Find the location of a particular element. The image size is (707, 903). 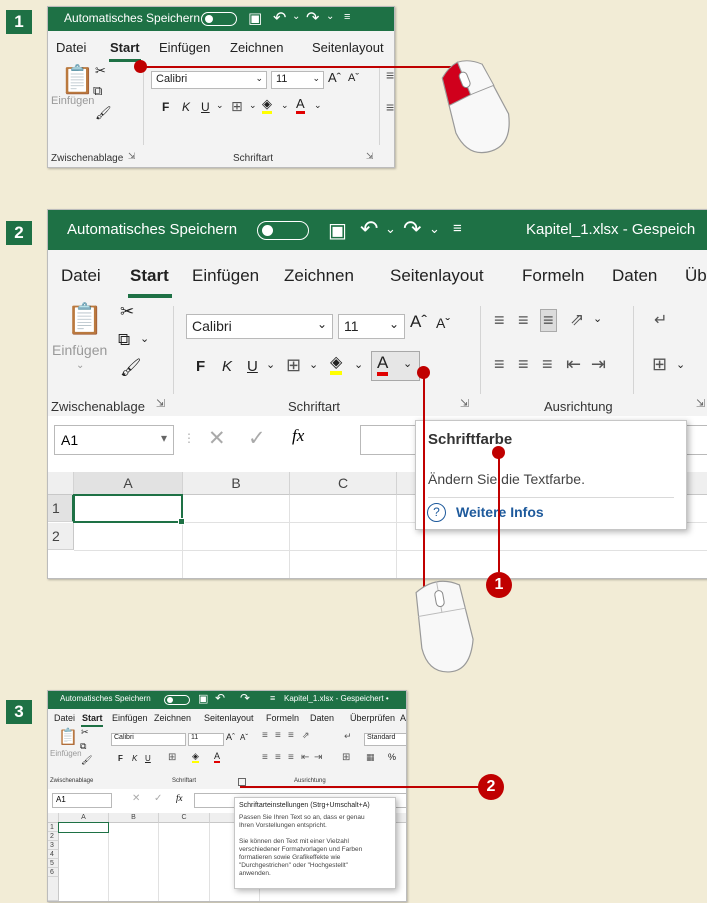

column-header-b: B is located at coordinates (134, 818).